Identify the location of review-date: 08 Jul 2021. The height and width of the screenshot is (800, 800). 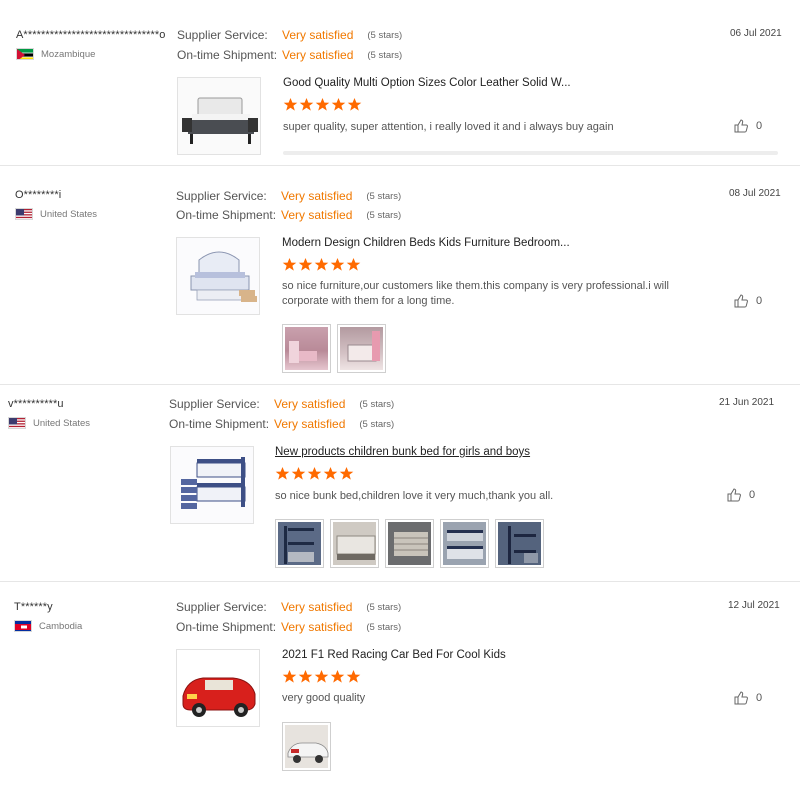
(755, 193).